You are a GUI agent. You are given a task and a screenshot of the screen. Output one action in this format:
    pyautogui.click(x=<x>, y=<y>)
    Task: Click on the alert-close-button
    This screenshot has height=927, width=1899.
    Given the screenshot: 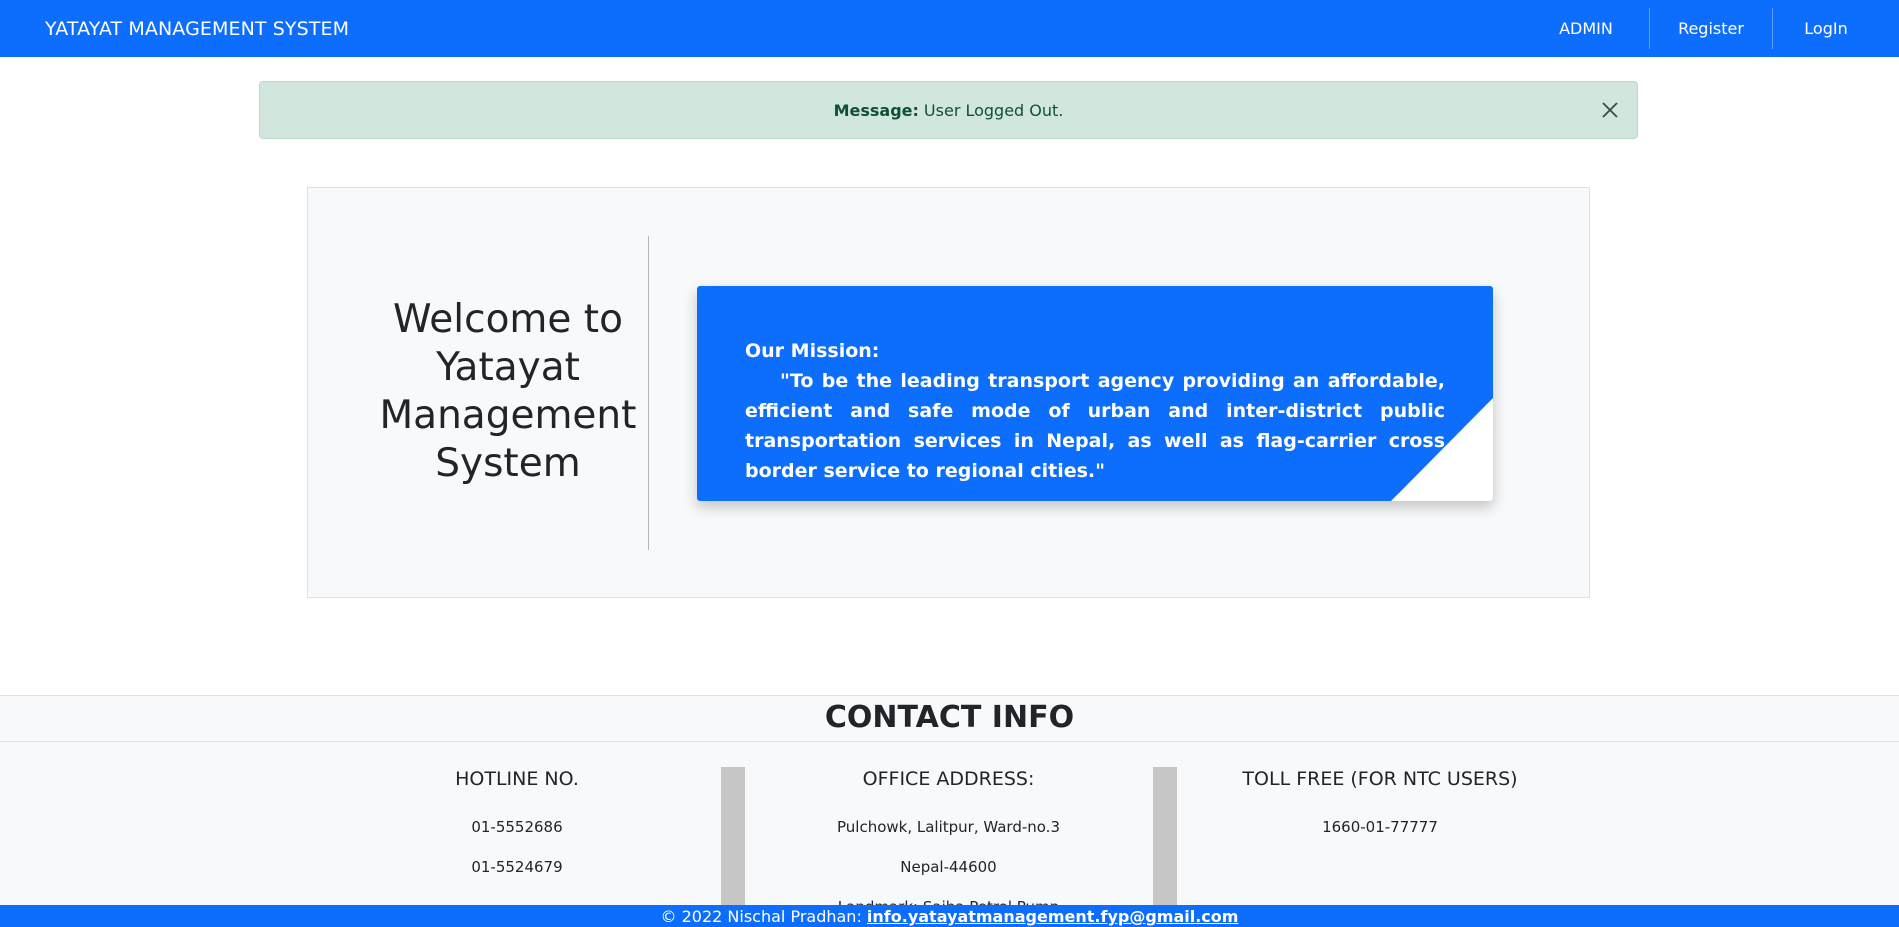 What is the action you would take?
    pyautogui.click(x=1610, y=110)
    